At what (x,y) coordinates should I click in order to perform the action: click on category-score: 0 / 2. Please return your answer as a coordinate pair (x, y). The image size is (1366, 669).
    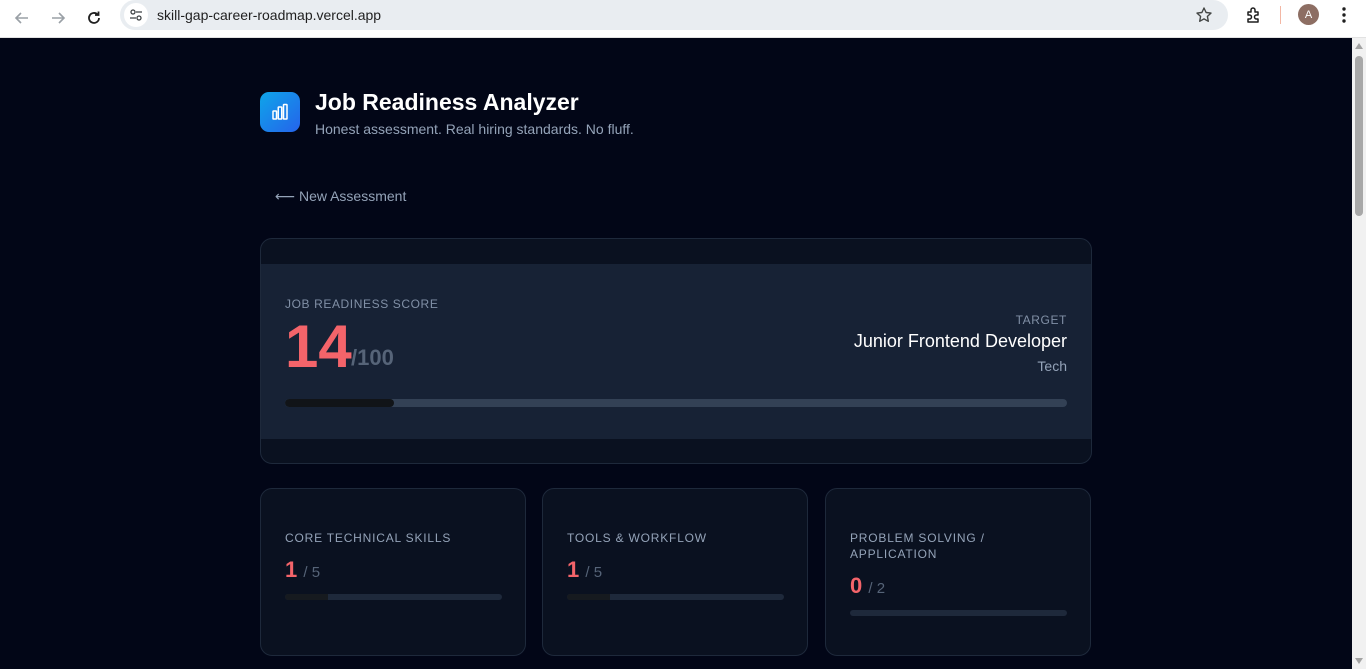
    Looking at the image, I should click on (867, 587).